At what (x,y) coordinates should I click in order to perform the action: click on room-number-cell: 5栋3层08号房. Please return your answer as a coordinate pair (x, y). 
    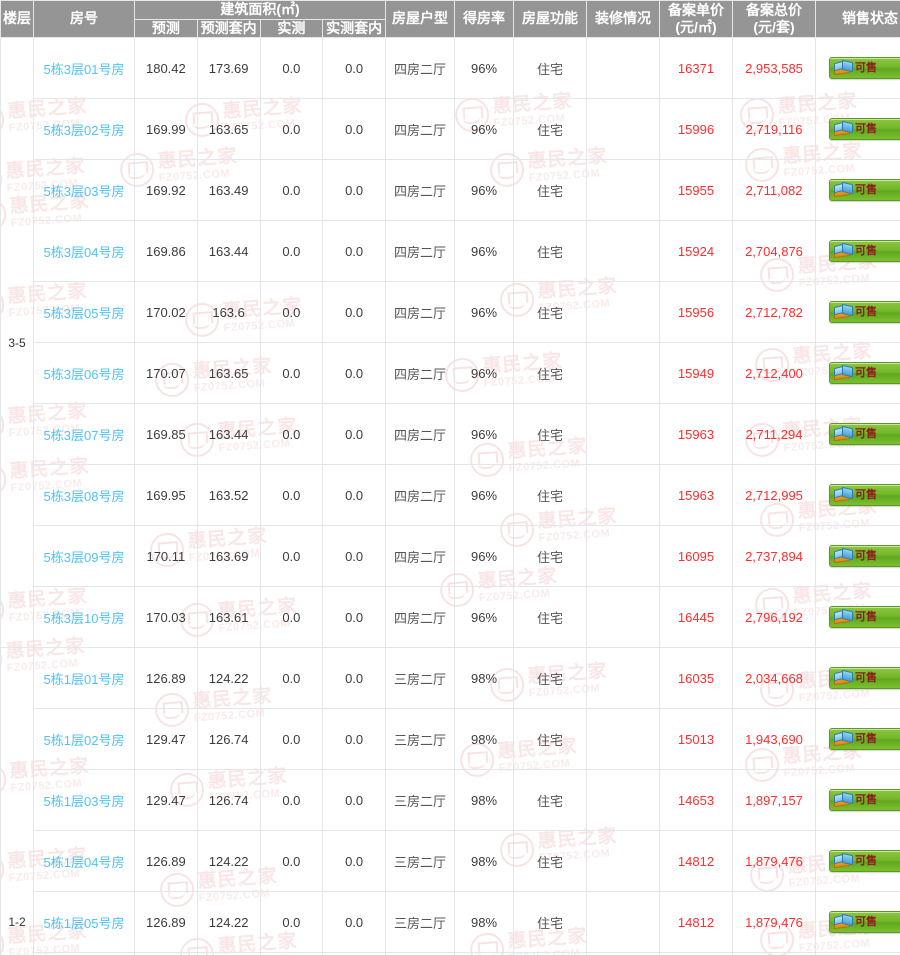
    Looking at the image, I should click on (84, 495).